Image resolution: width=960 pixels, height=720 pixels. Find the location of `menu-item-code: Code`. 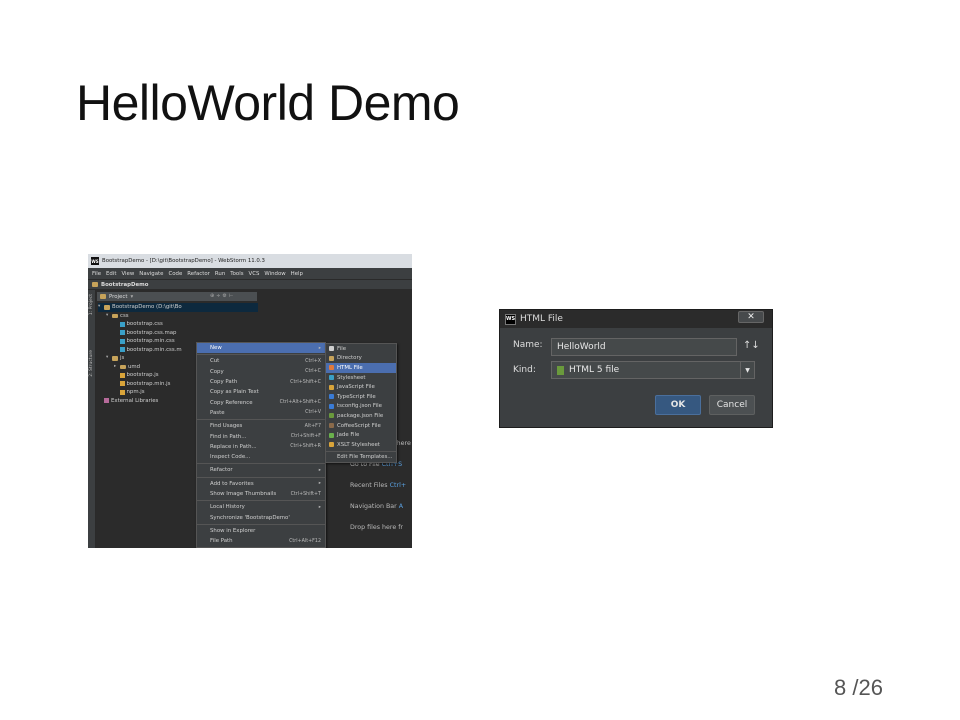

menu-item-code: Code is located at coordinates (175, 274).